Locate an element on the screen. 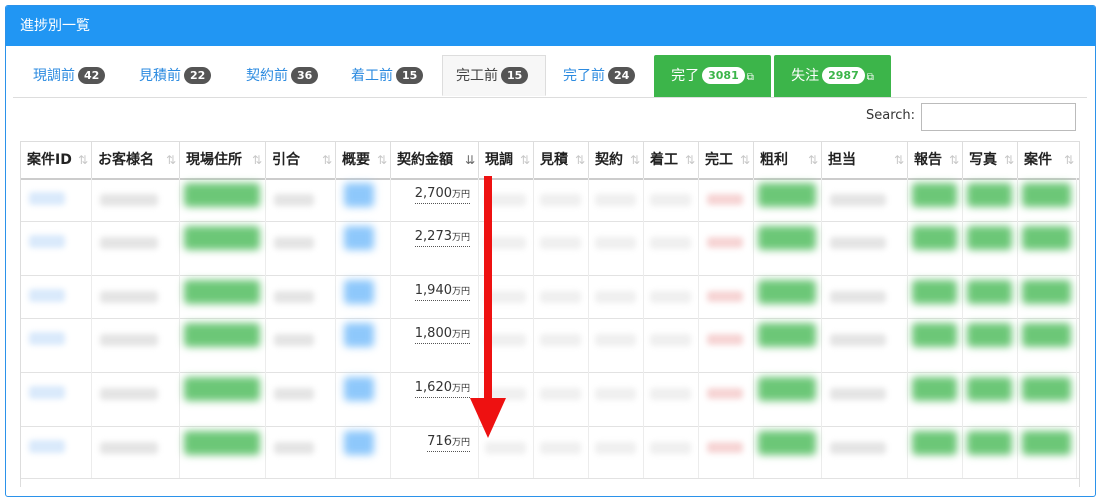 The width and height of the screenshot is (1100, 497). col-anken: 案件 ⇅ is located at coordinates (1047, 160).